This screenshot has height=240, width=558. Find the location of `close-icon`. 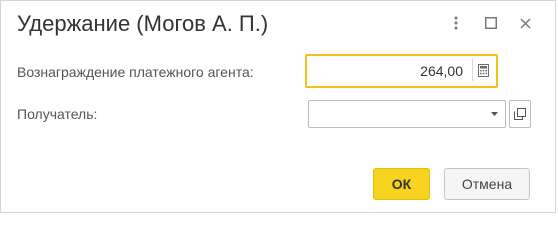

close-icon is located at coordinates (525, 23).